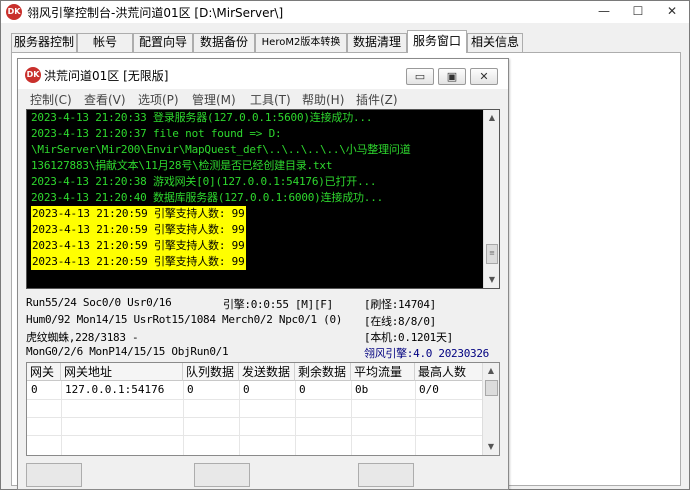 Image resolution: width=690 pixels, height=490 pixels. I want to click on maximize-icon: ☐, so click(638, 11).